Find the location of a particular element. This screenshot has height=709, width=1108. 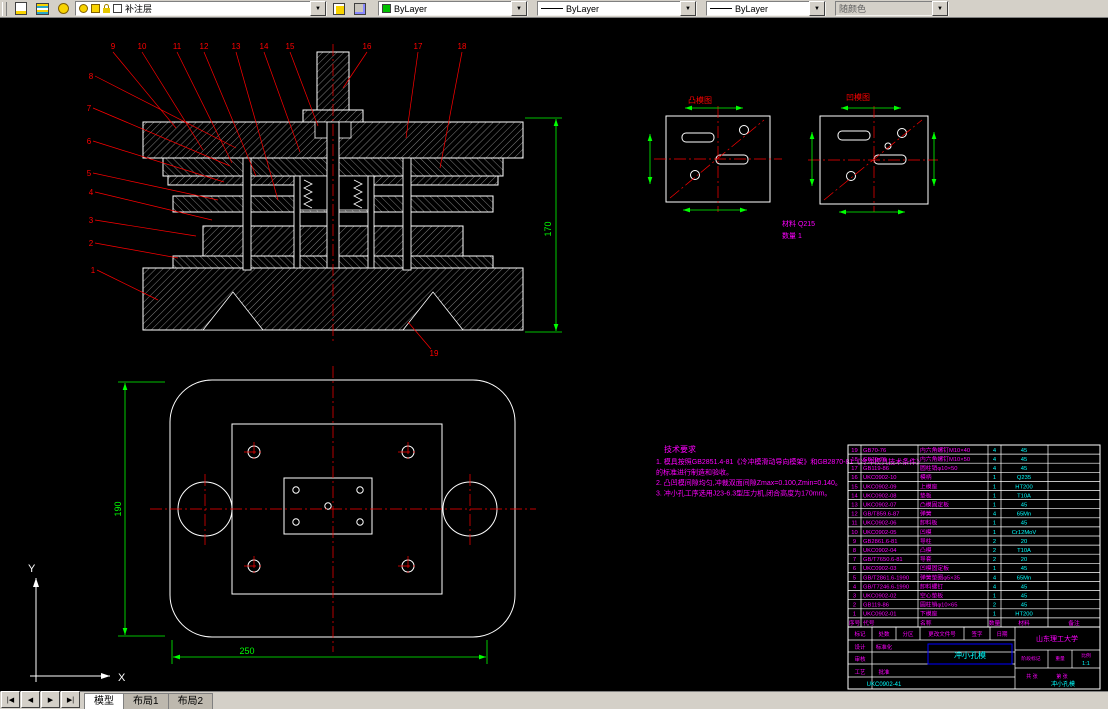

bom-cell: GB/T7650.6-81 is located at coordinates (883, 560).